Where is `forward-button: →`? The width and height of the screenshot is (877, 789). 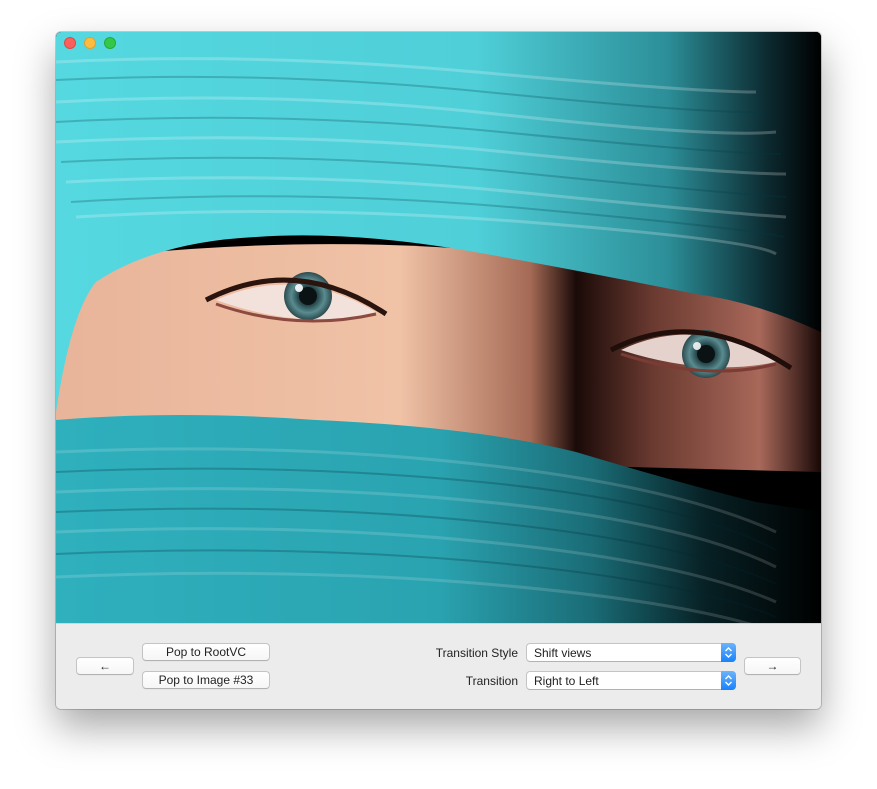 forward-button: → is located at coordinates (772, 666).